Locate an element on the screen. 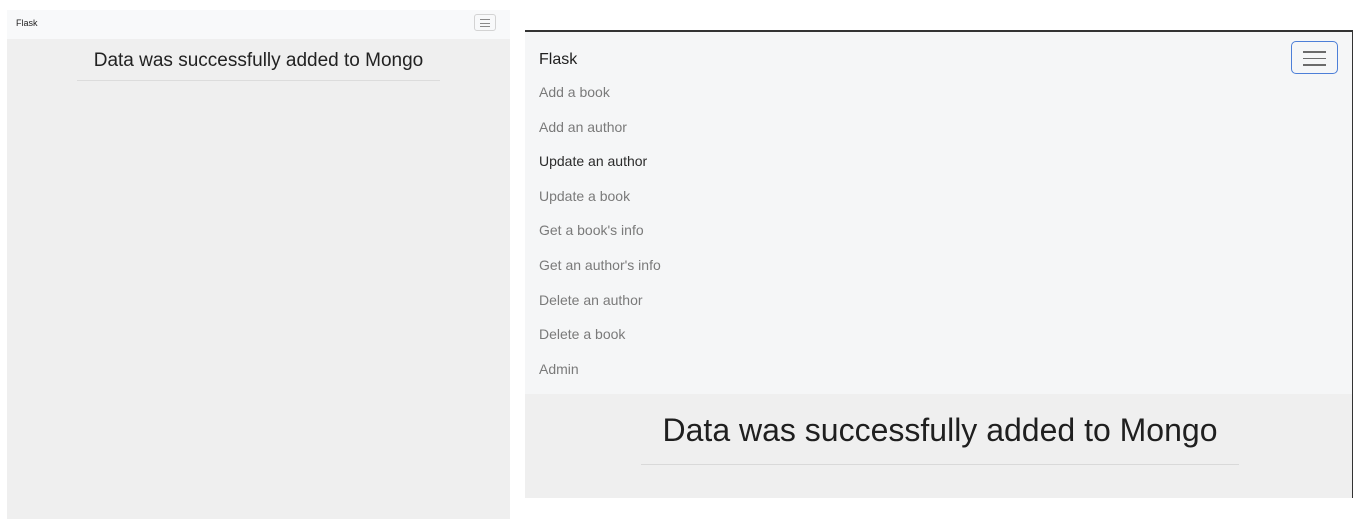 The height and width of the screenshot is (519, 1362). navbar: Flask is located at coordinates (258, 24).